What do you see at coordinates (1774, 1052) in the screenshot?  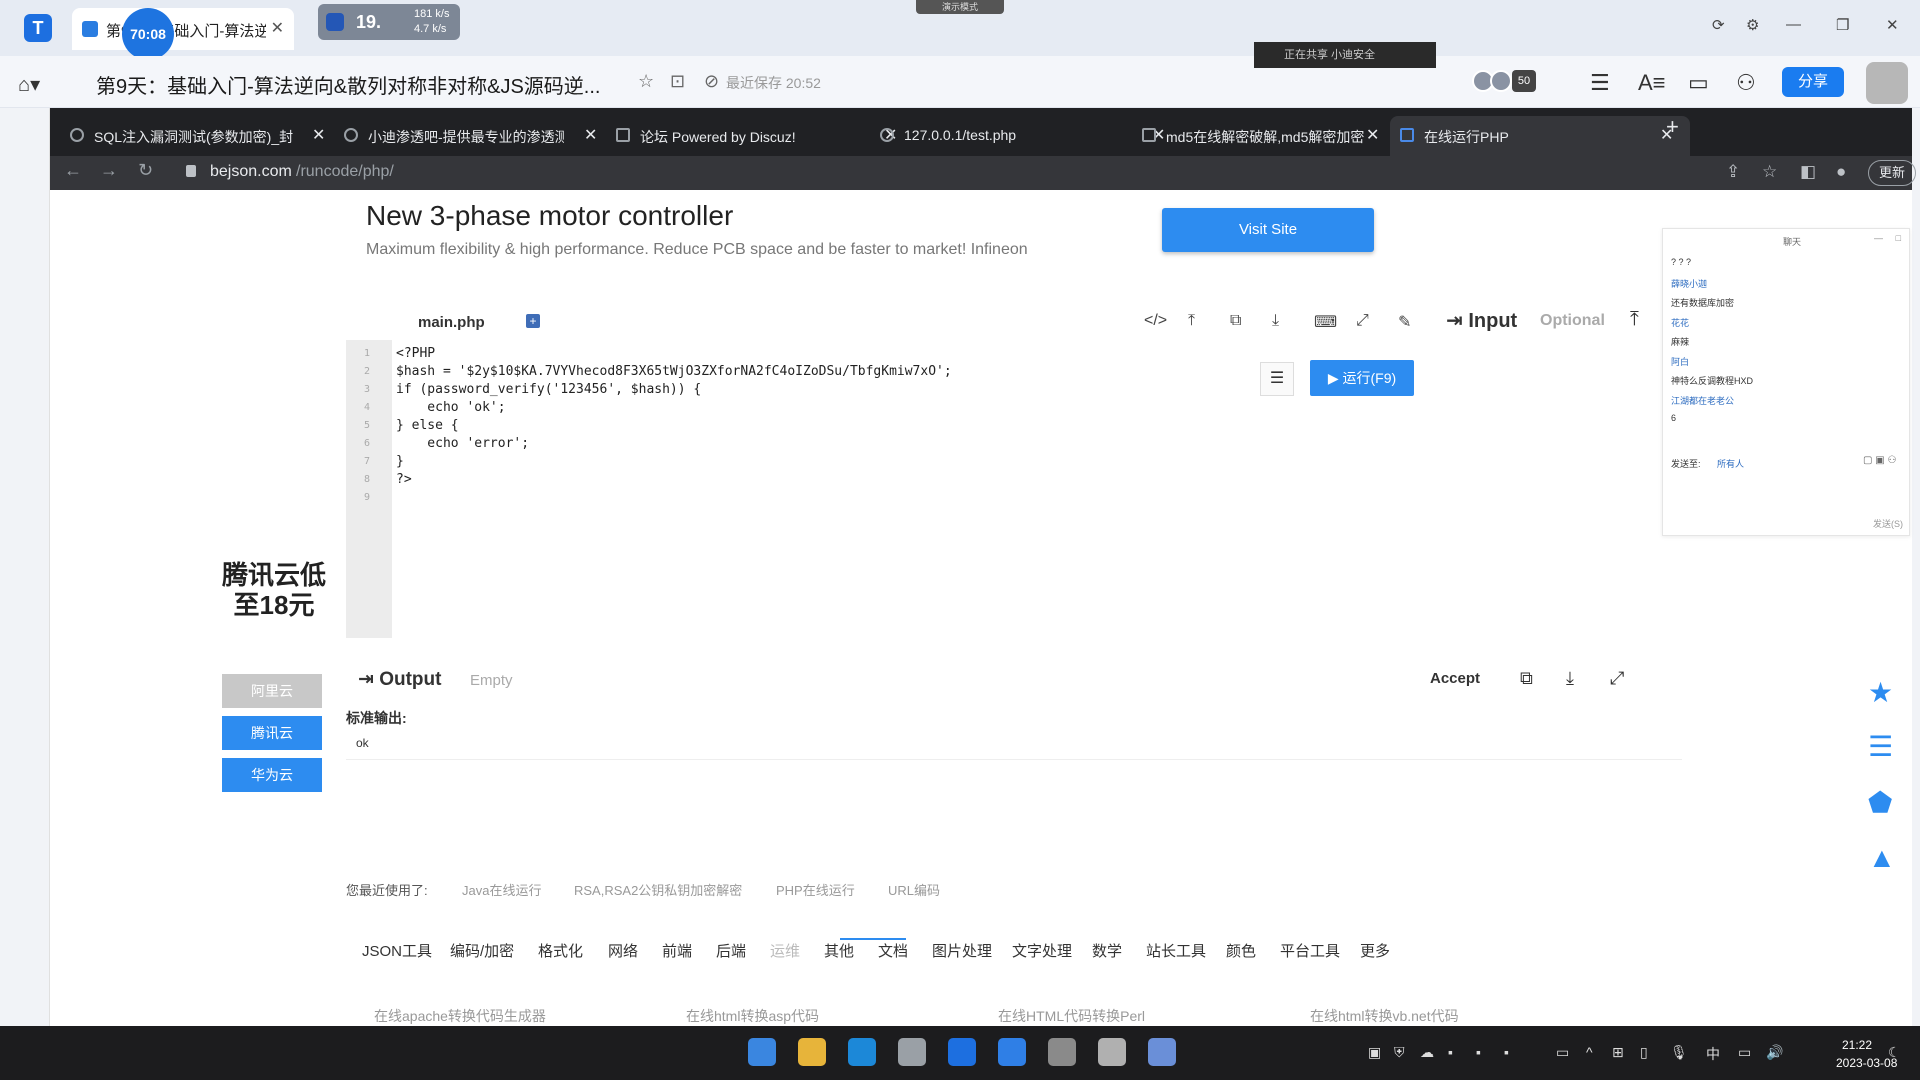 I see `volume-icon: 🔊` at bounding box center [1774, 1052].